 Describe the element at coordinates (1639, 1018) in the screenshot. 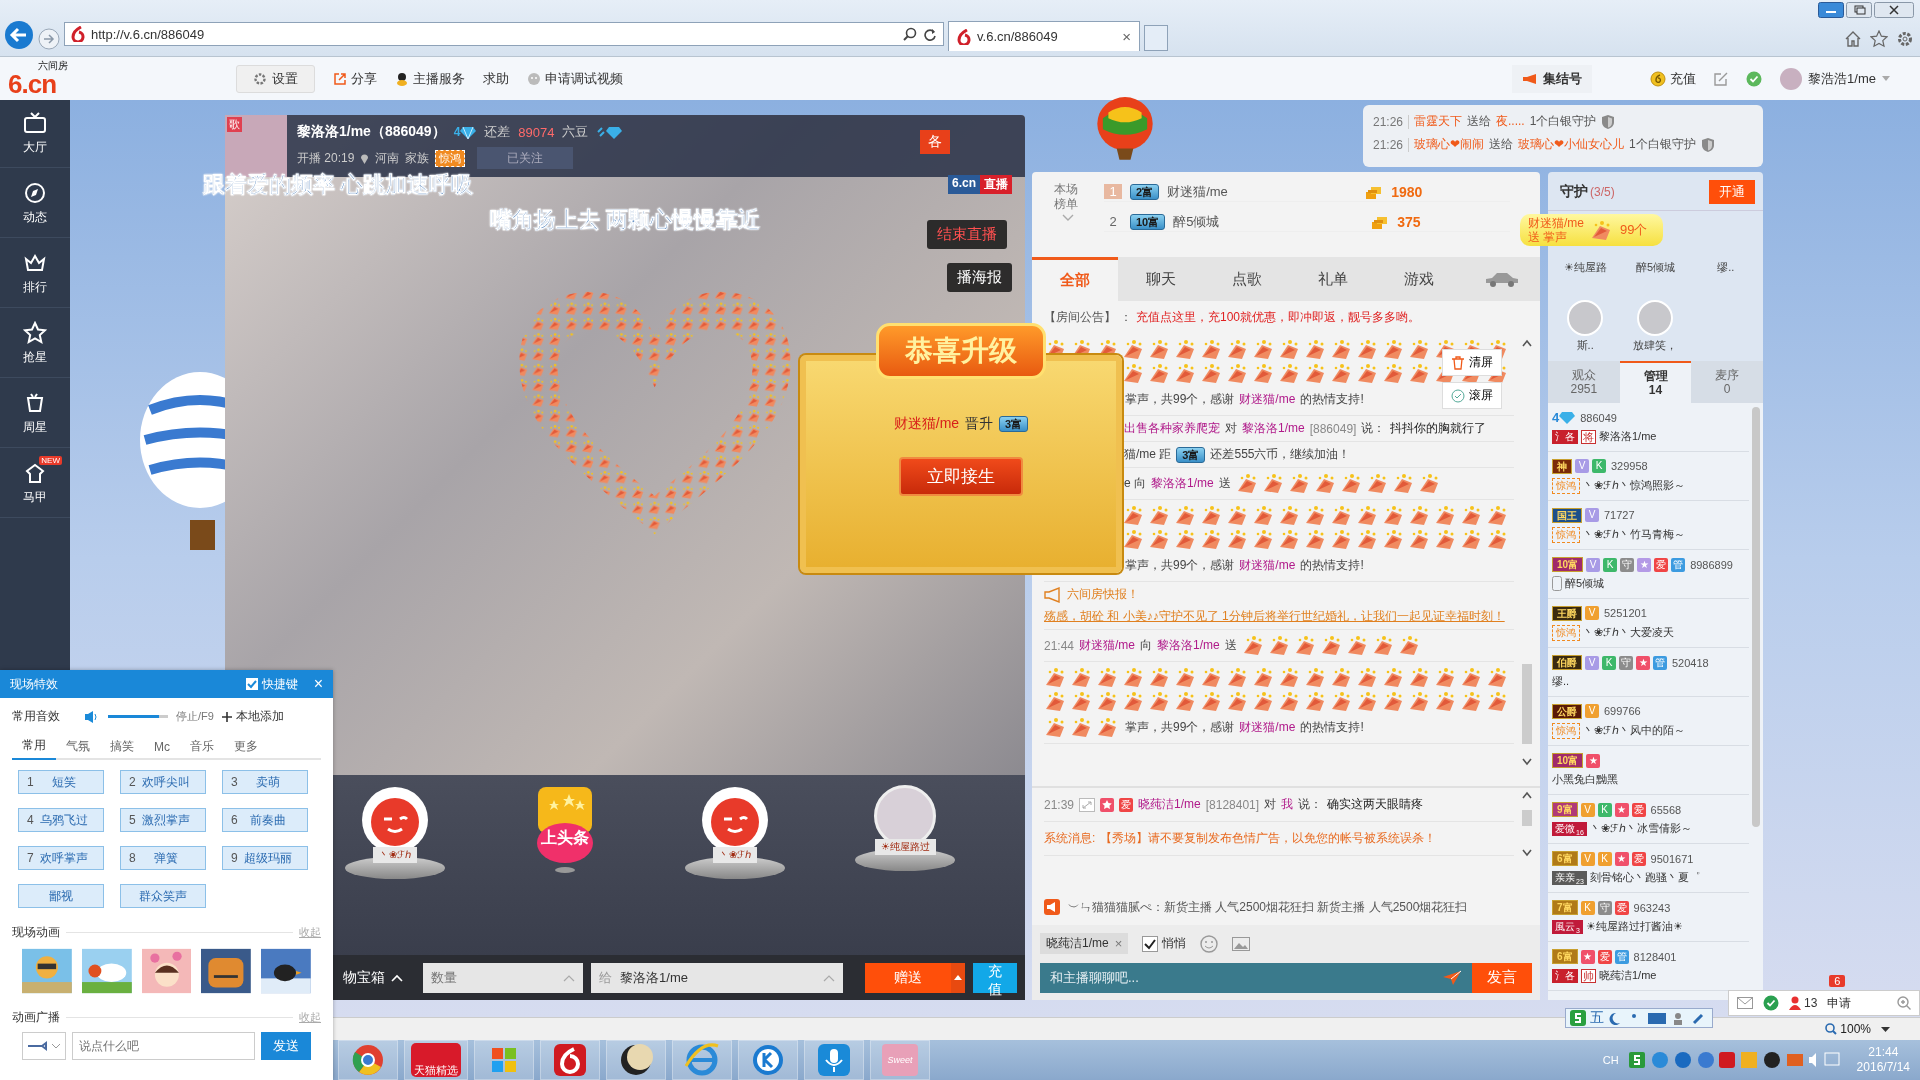

I see `input-method-bar: 五` at that location.